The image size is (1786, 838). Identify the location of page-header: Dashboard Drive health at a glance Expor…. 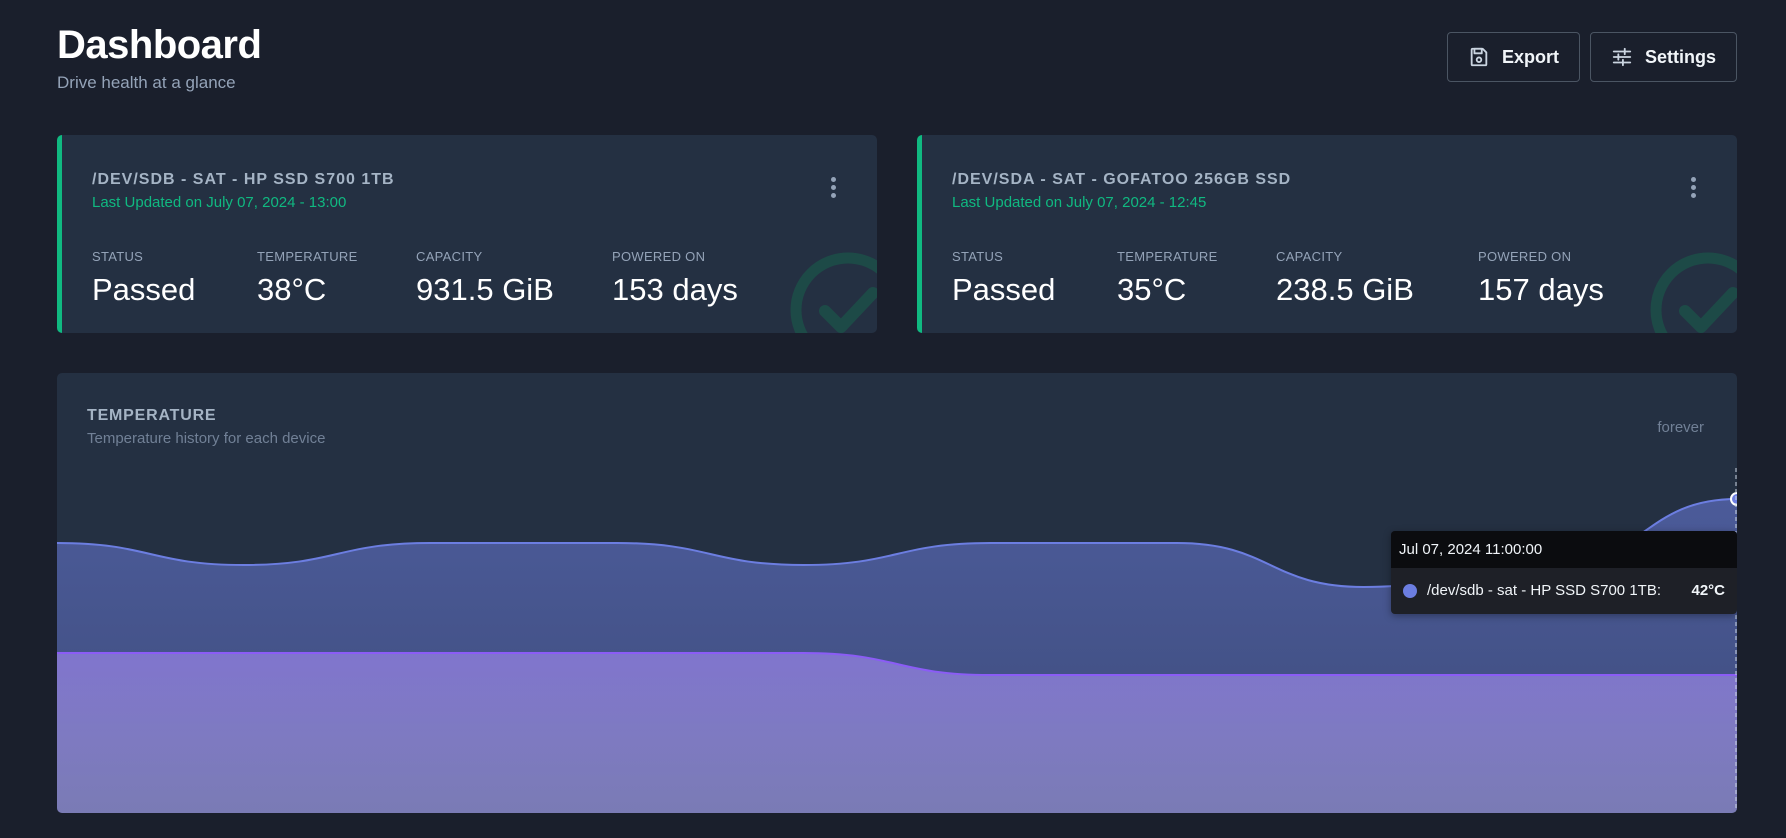
(897, 62).